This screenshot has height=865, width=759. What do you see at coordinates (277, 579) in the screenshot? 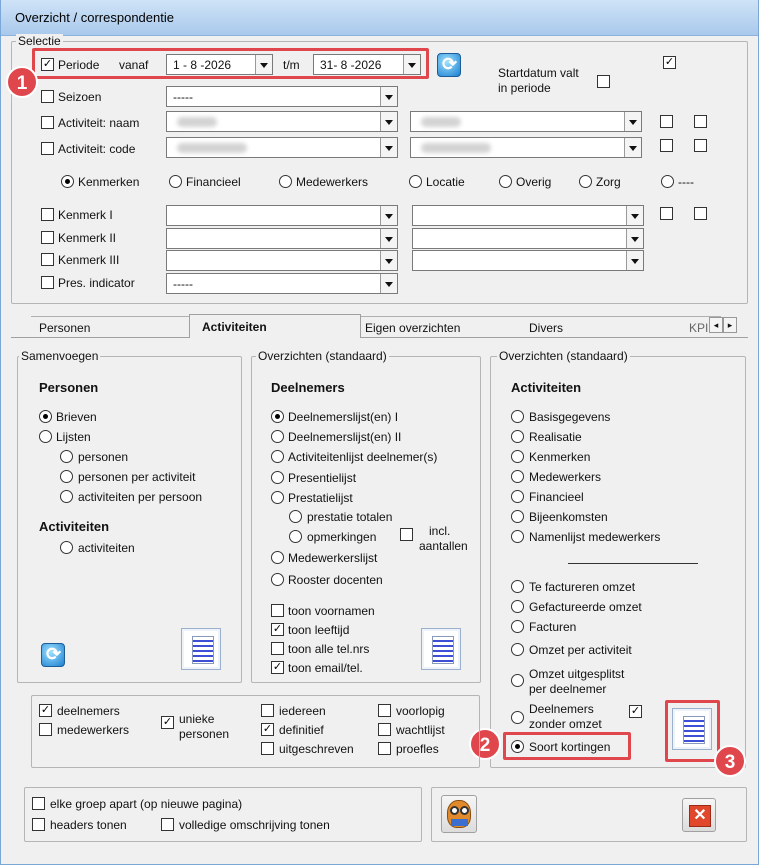
I see `radio-rooster-docenten` at bounding box center [277, 579].